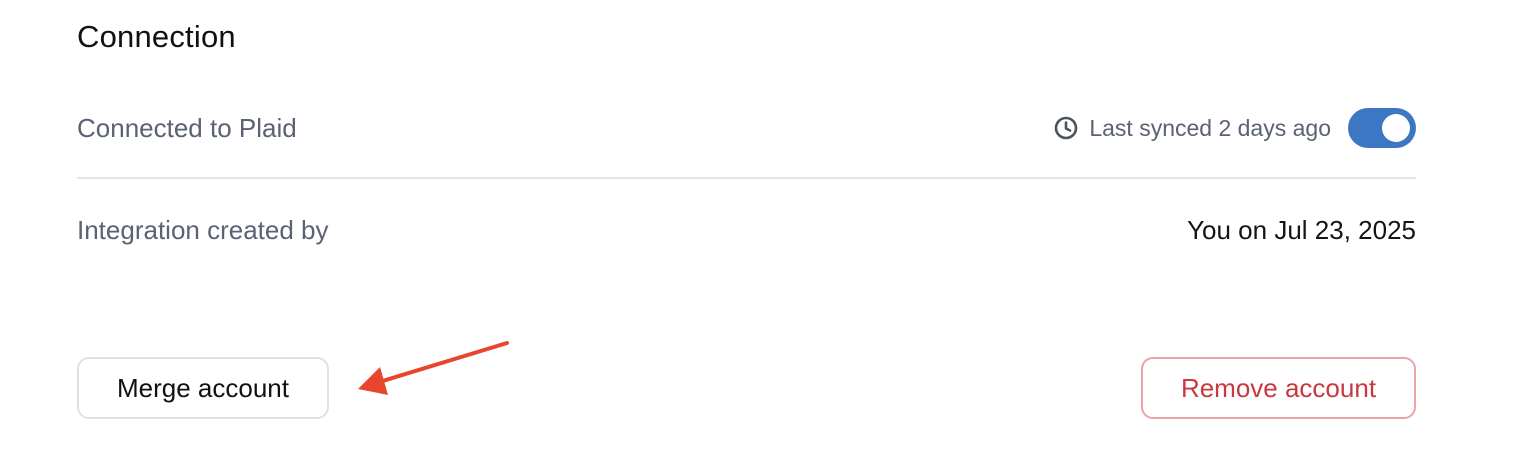  What do you see at coordinates (433, 368) in the screenshot?
I see `annotation-arrow-icon` at bounding box center [433, 368].